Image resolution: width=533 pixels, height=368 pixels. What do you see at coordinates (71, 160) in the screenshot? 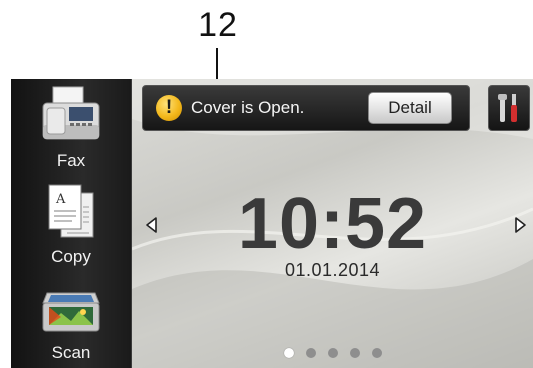
I see `sidebar-item-label: Fax` at bounding box center [71, 160].